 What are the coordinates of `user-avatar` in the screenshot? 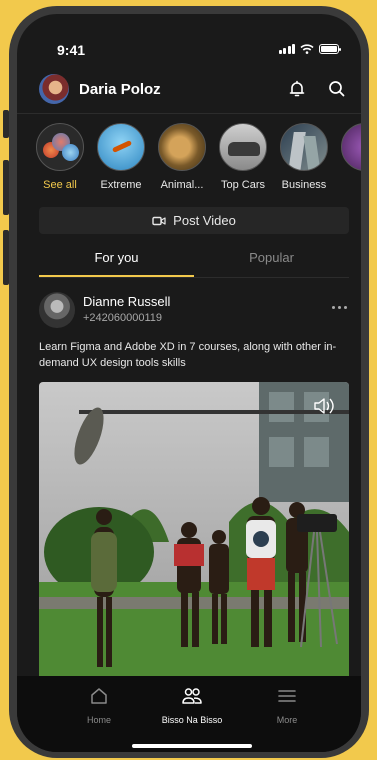 It's located at (54, 89).